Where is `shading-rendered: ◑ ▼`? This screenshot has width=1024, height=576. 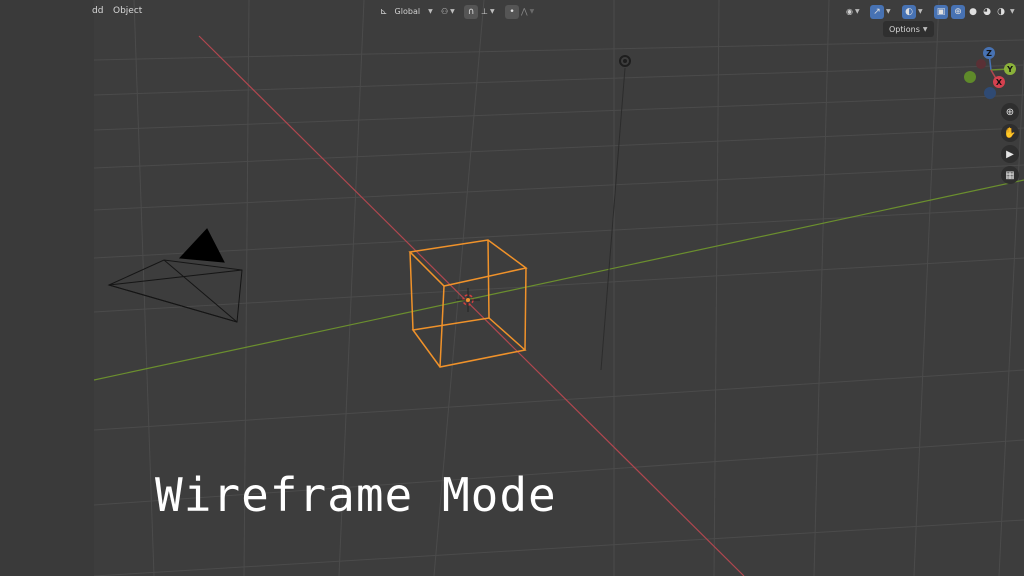 shading-rendered: ◑ ▼ is located at coordinates (1004, 11).